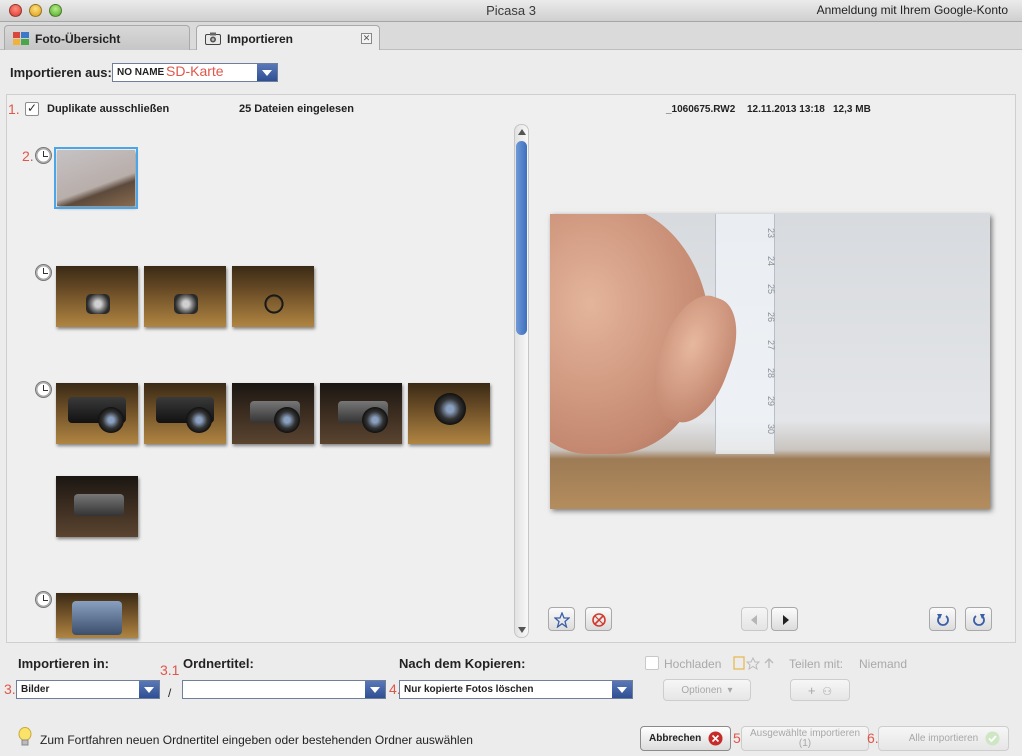 The image size is (1022, 756). I want to click on rotate-left-button, so click(942, 619).